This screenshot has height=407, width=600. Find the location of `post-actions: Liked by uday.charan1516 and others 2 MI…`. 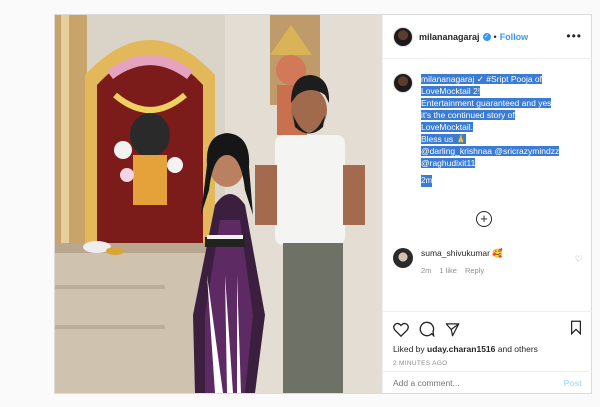

post-actions: Liked by uday.charan1516 and others 2 MI… is located at coordinates (487, 339).